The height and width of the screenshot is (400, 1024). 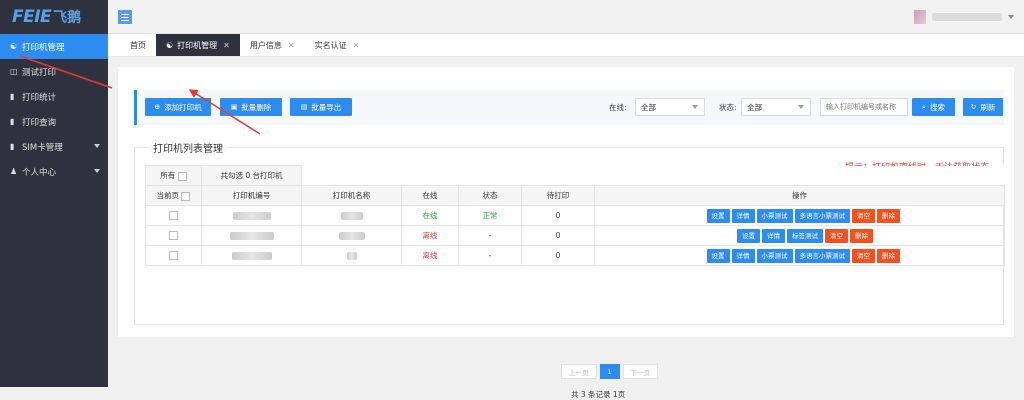 I want to click on printer-name-redacted, so click(x=351, y=236).